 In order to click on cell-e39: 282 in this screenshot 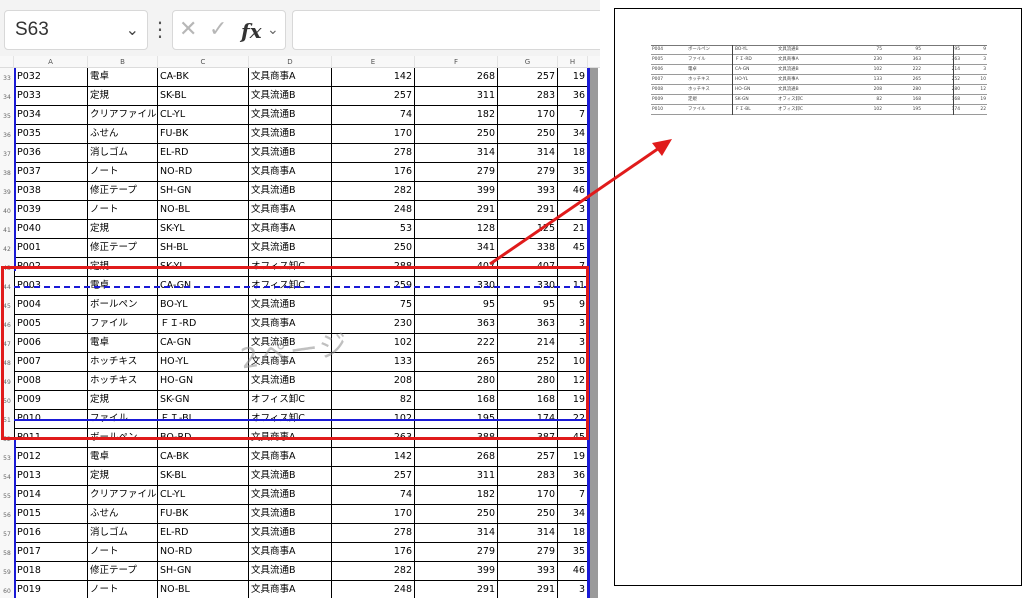, I will do `click(373, 191)`.